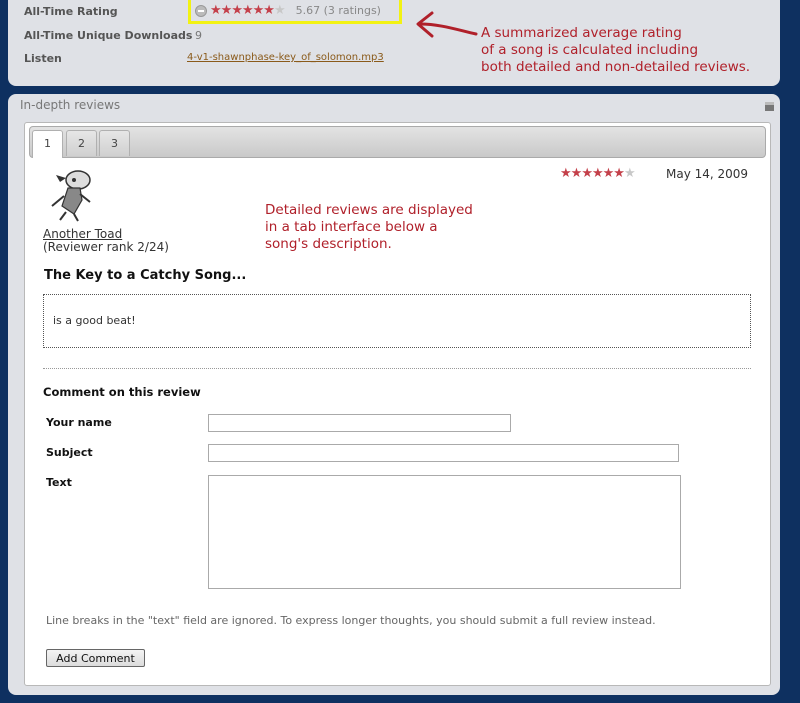 This screenshot has height=703, width=800. What do you see at coordinates (70, 105) in the screenshot?
I see `reviews-panel-title: In-depth reviews` at bounding box center [70, 105].